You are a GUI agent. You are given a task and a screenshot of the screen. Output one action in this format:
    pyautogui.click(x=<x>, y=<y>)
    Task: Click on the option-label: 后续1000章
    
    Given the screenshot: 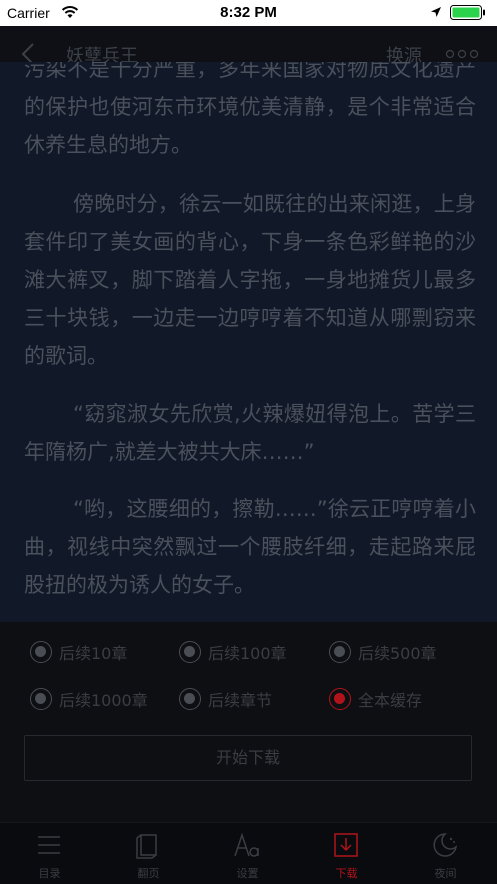 What is the action you would take?
    pyautogui.click(x=103, y=700)
    